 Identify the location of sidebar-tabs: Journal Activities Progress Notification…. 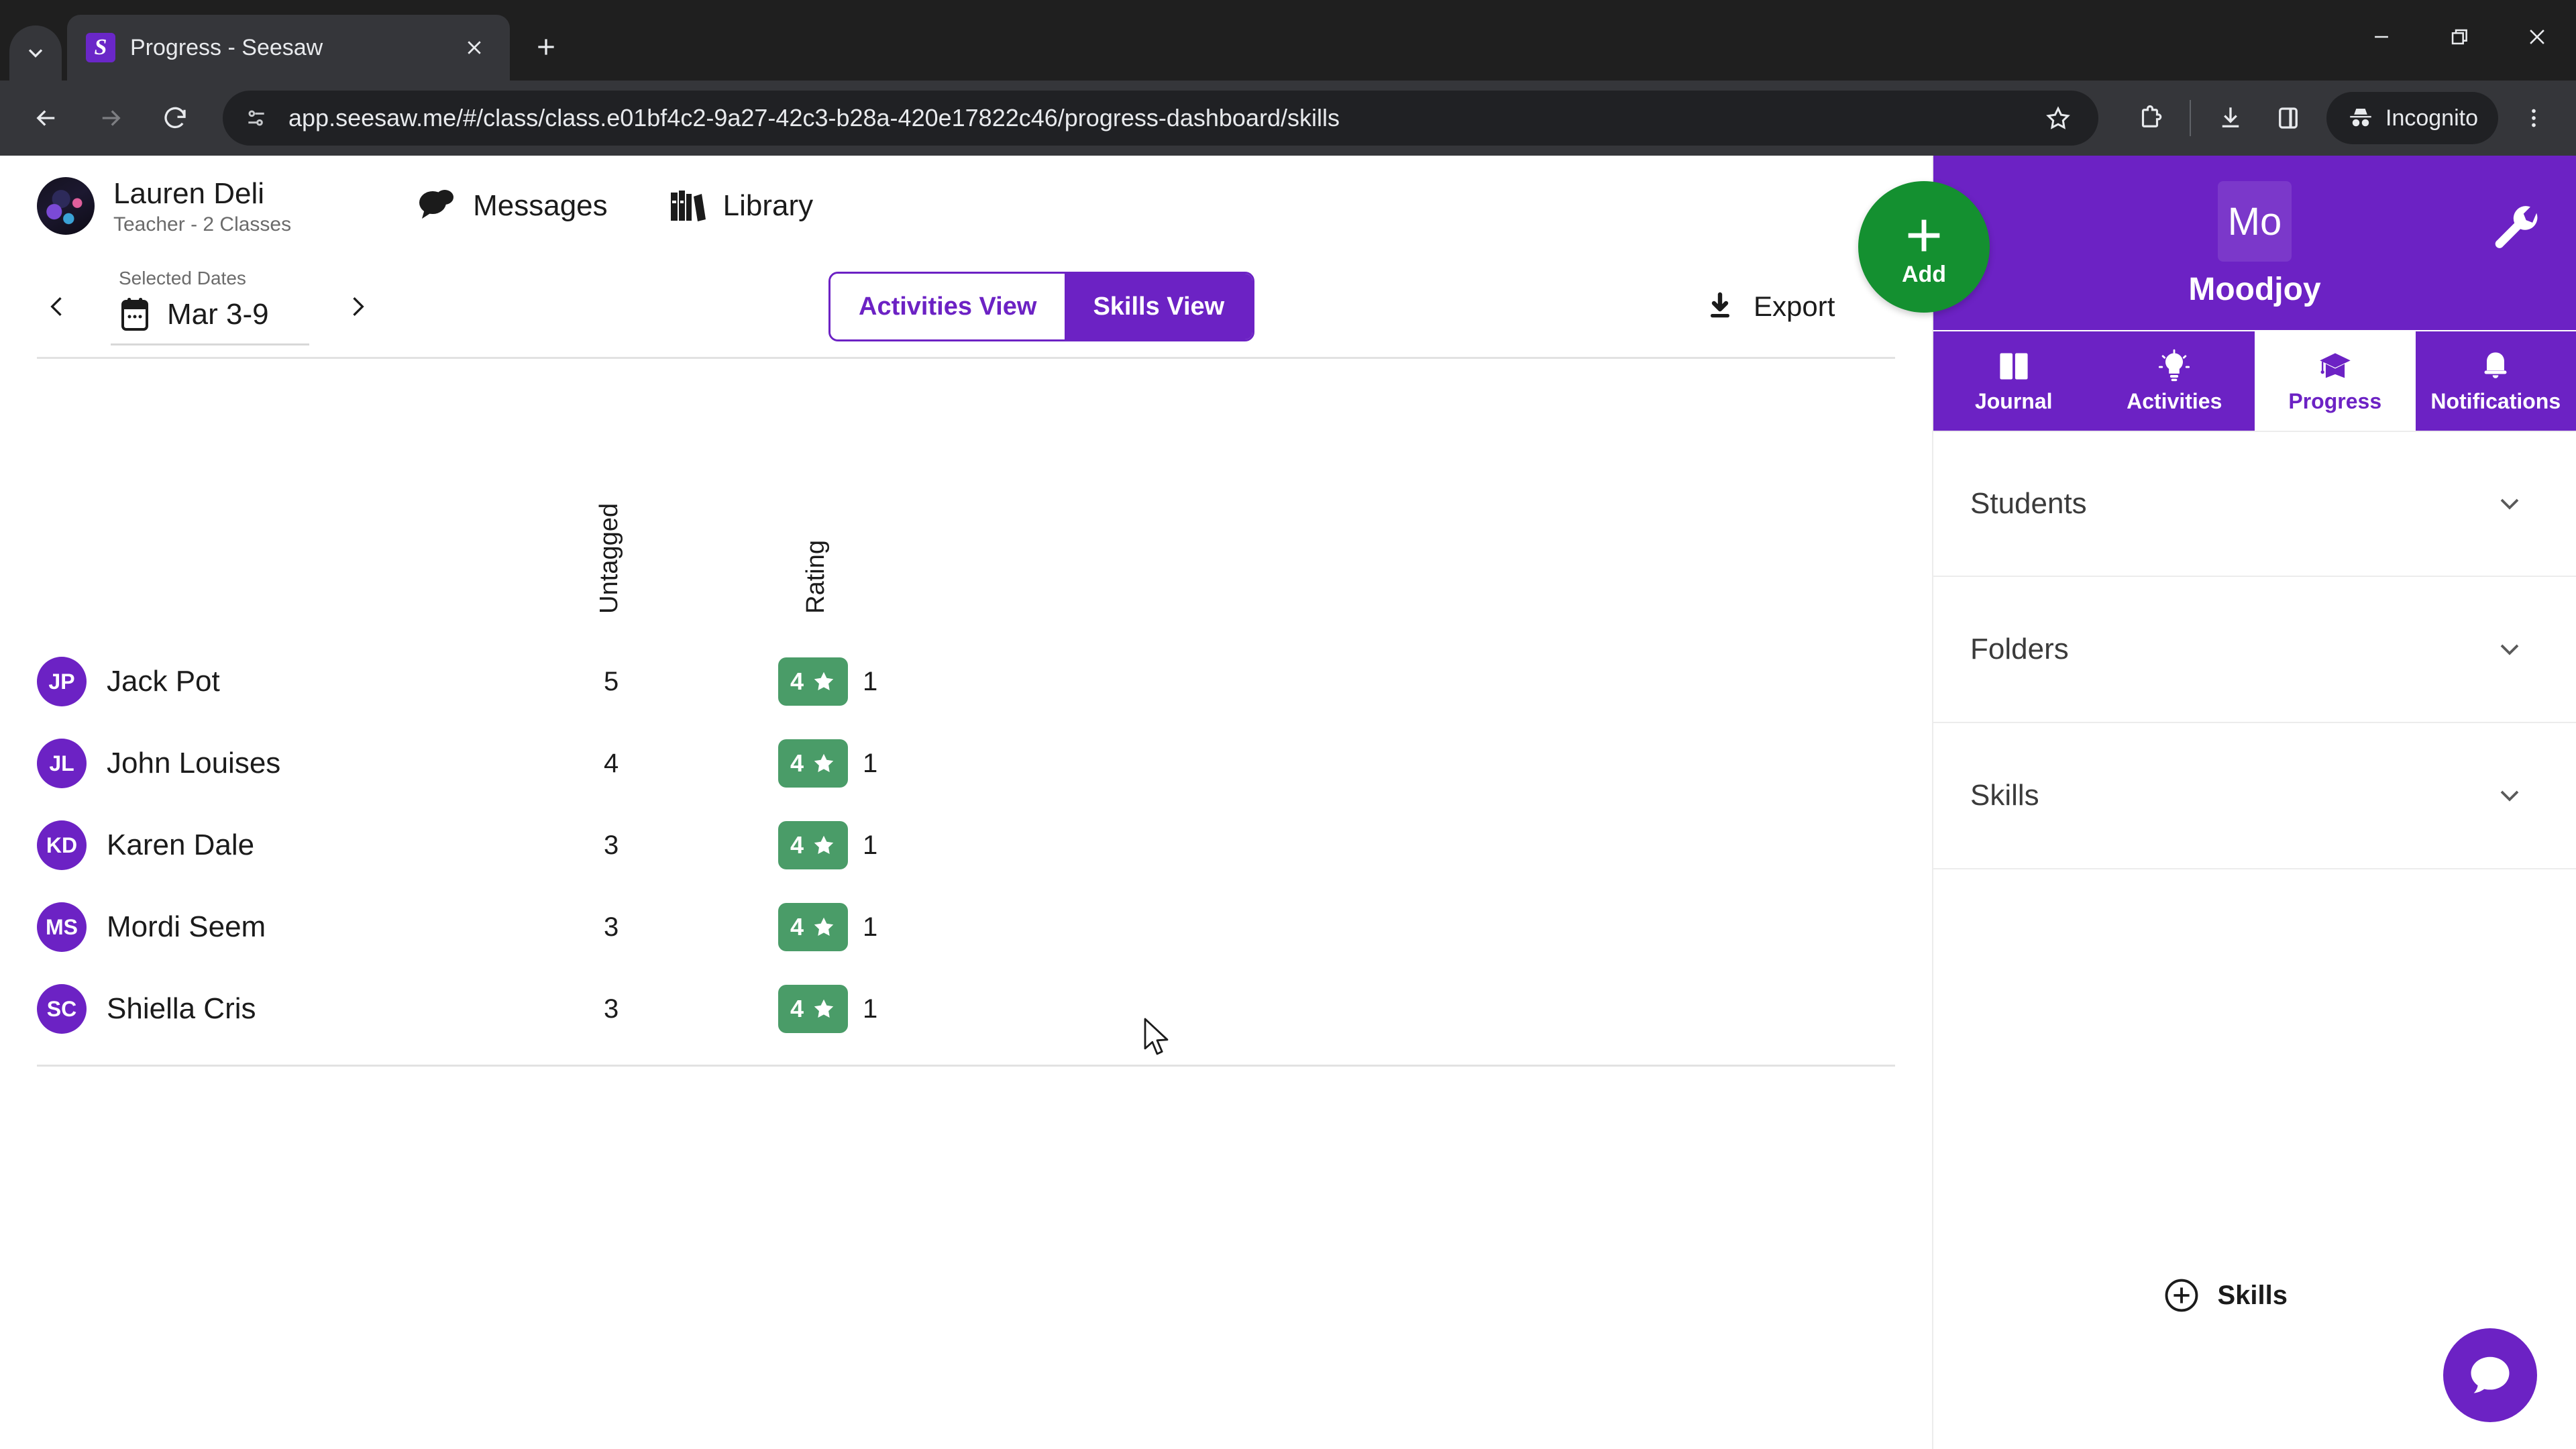
(2254, 380).